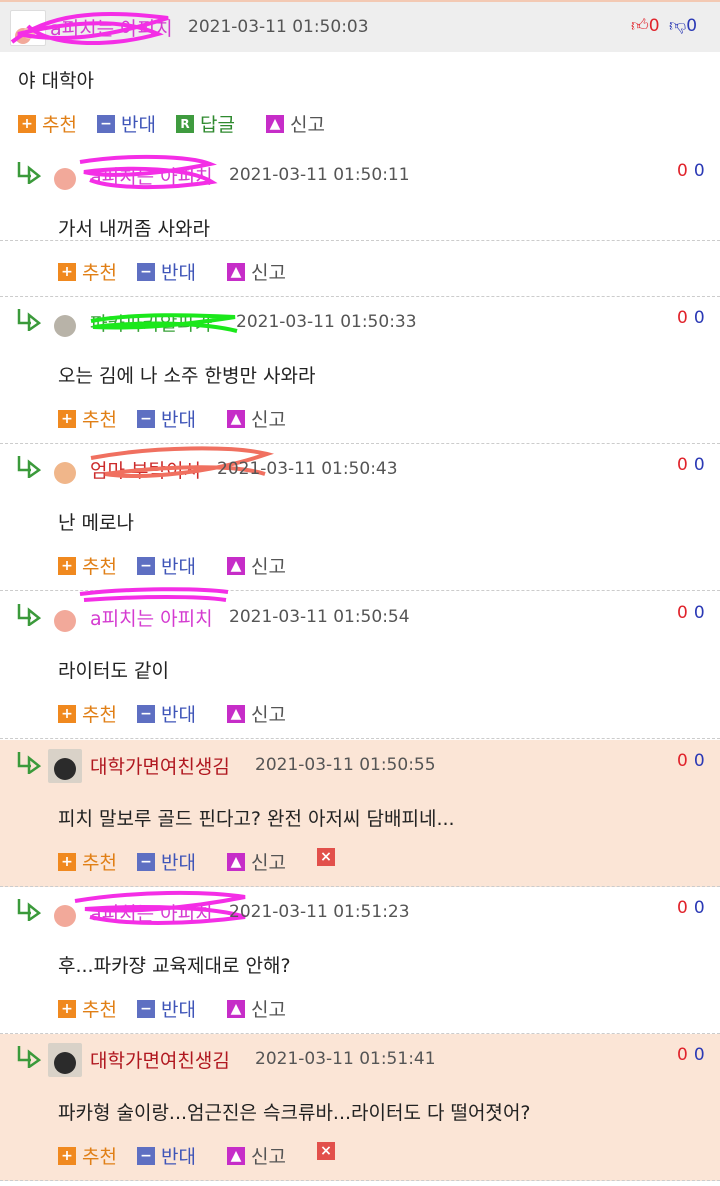 The width and height of the screenshot is (720, 1186). I want to click on comment-body: 파카형 술이랑...엄근진은 슥크류바...라이터도 다 떨어졋어?, so click(294, 1113).